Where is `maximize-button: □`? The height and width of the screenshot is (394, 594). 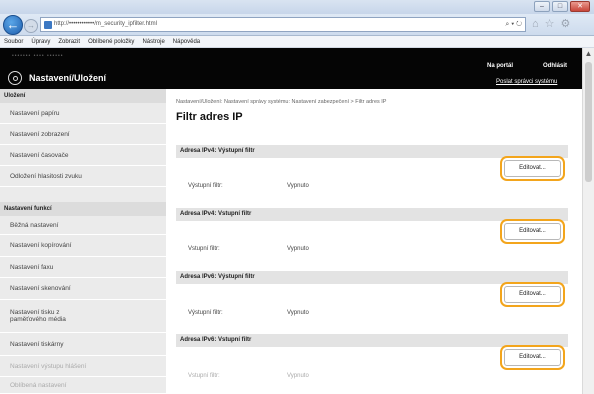
maximize-button: □ is located at coordinates (560, 6).